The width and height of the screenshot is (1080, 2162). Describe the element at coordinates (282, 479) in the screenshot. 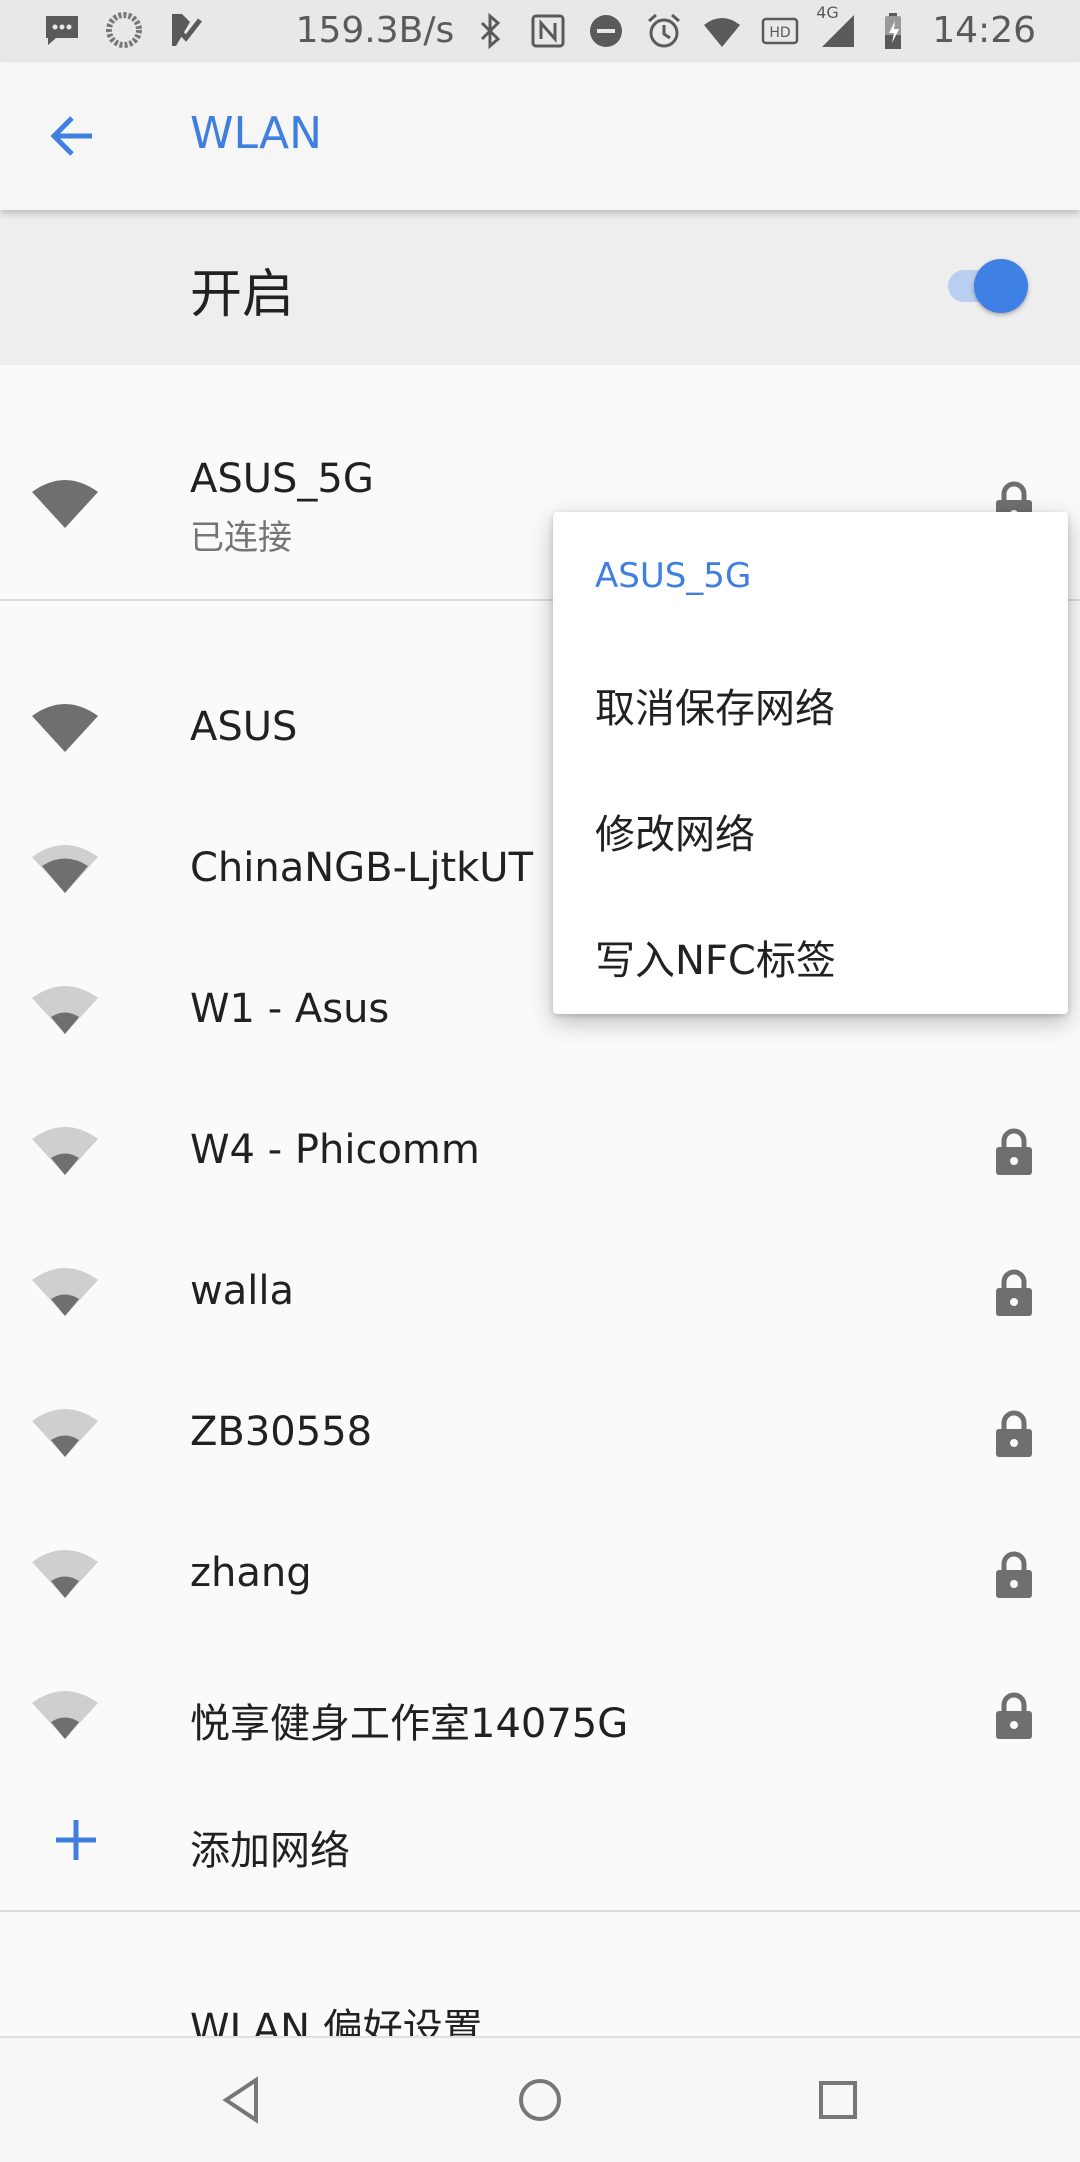

I see `network-ssid: ASUS_5G` at that location.